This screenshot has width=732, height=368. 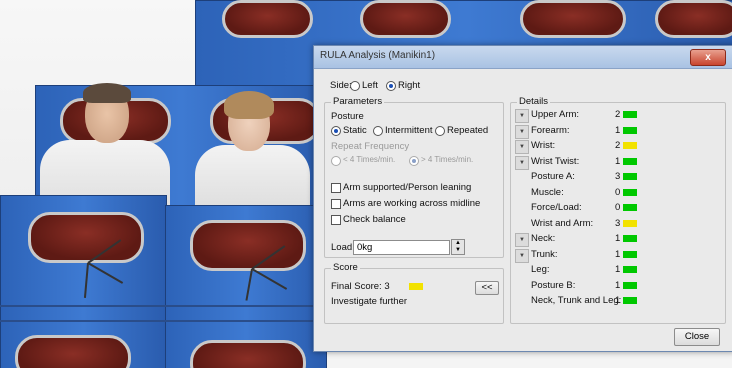 What do you see at coordinates (358, 101) in the screenshot?
I see `parameters-legend: Parameters` at bounding box center [358, 101].